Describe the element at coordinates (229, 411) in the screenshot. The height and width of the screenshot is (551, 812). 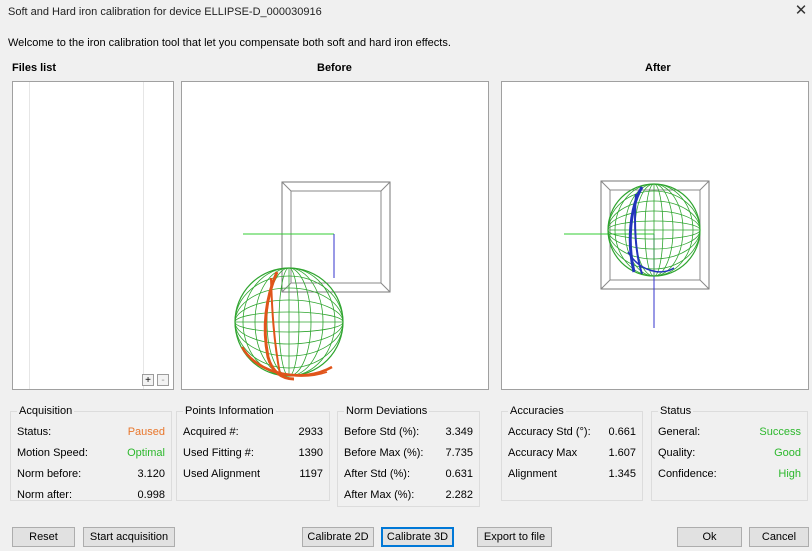
I see `points-title: Points Information` at that location.